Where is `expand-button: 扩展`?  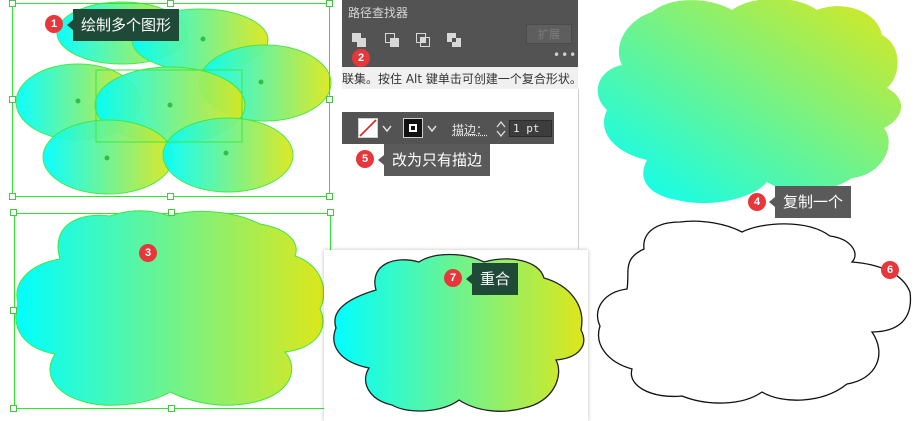
expand-button: 扩展 is located at coordinates (549, 34).